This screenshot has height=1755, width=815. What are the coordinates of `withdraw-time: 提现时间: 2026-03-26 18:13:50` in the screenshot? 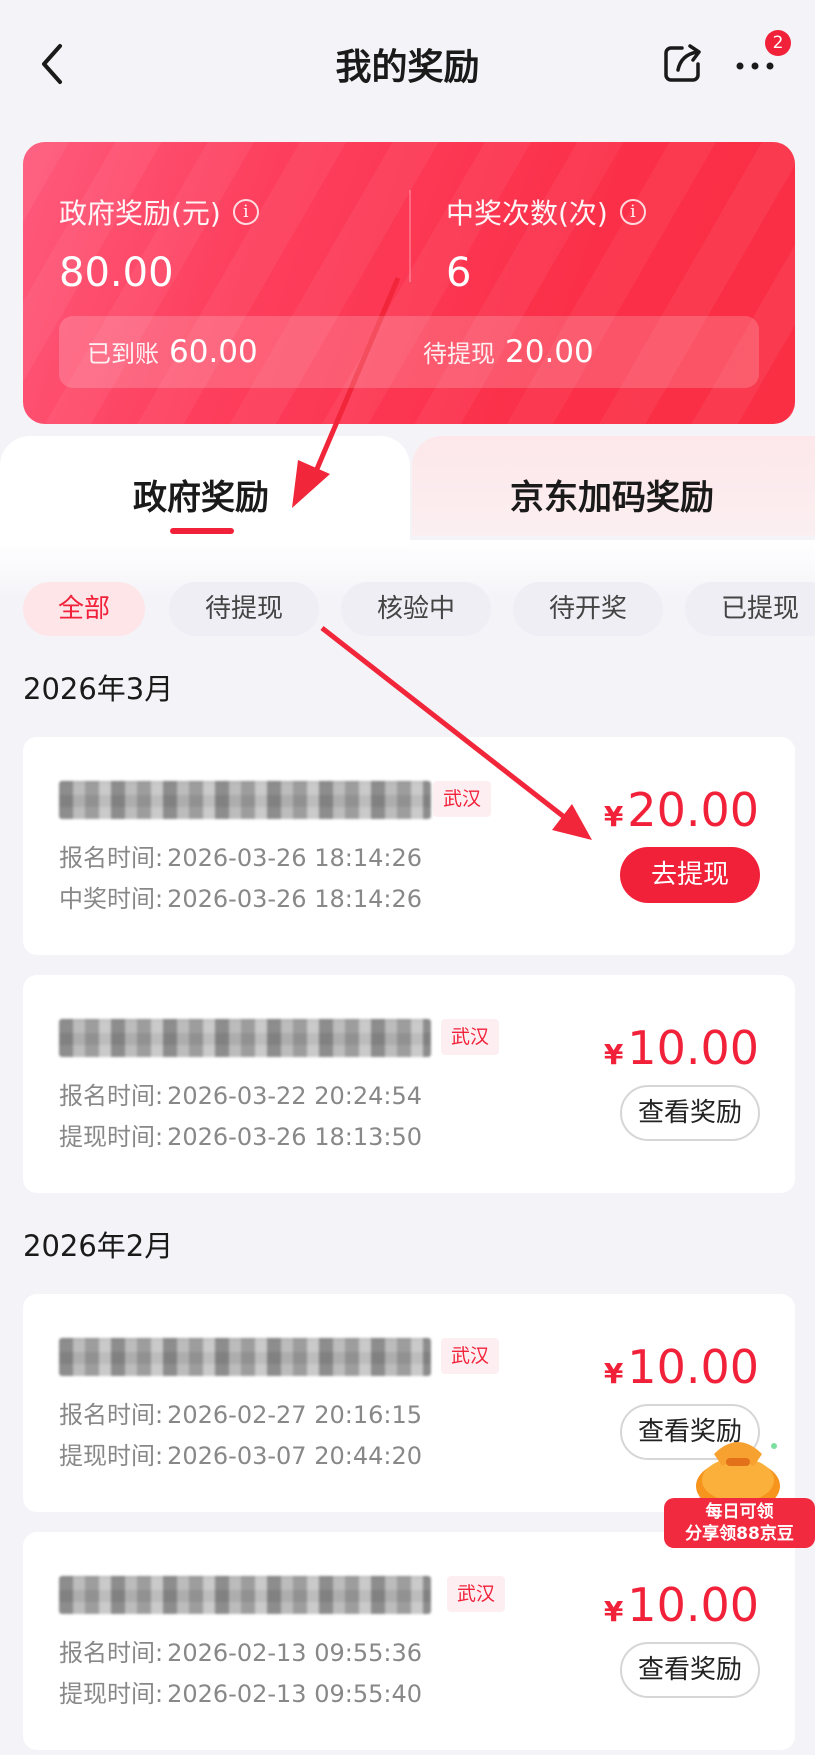 It's located at (240, 1137).